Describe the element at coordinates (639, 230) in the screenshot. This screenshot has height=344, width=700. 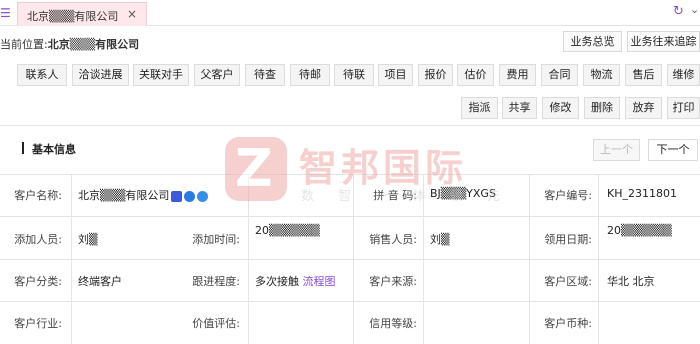
I see `claim-date-value: 20▒▒▒▒▒▒` at that location.